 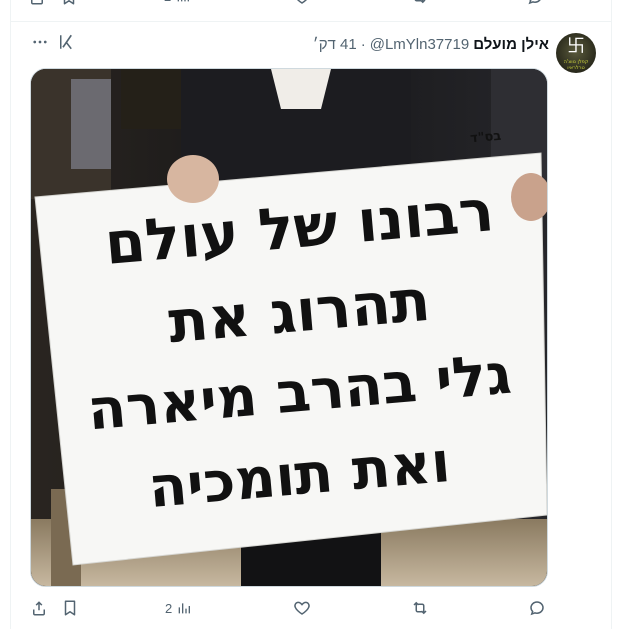 I want to click on timestamp: 41 דק׳, so click(x=335, y=44).